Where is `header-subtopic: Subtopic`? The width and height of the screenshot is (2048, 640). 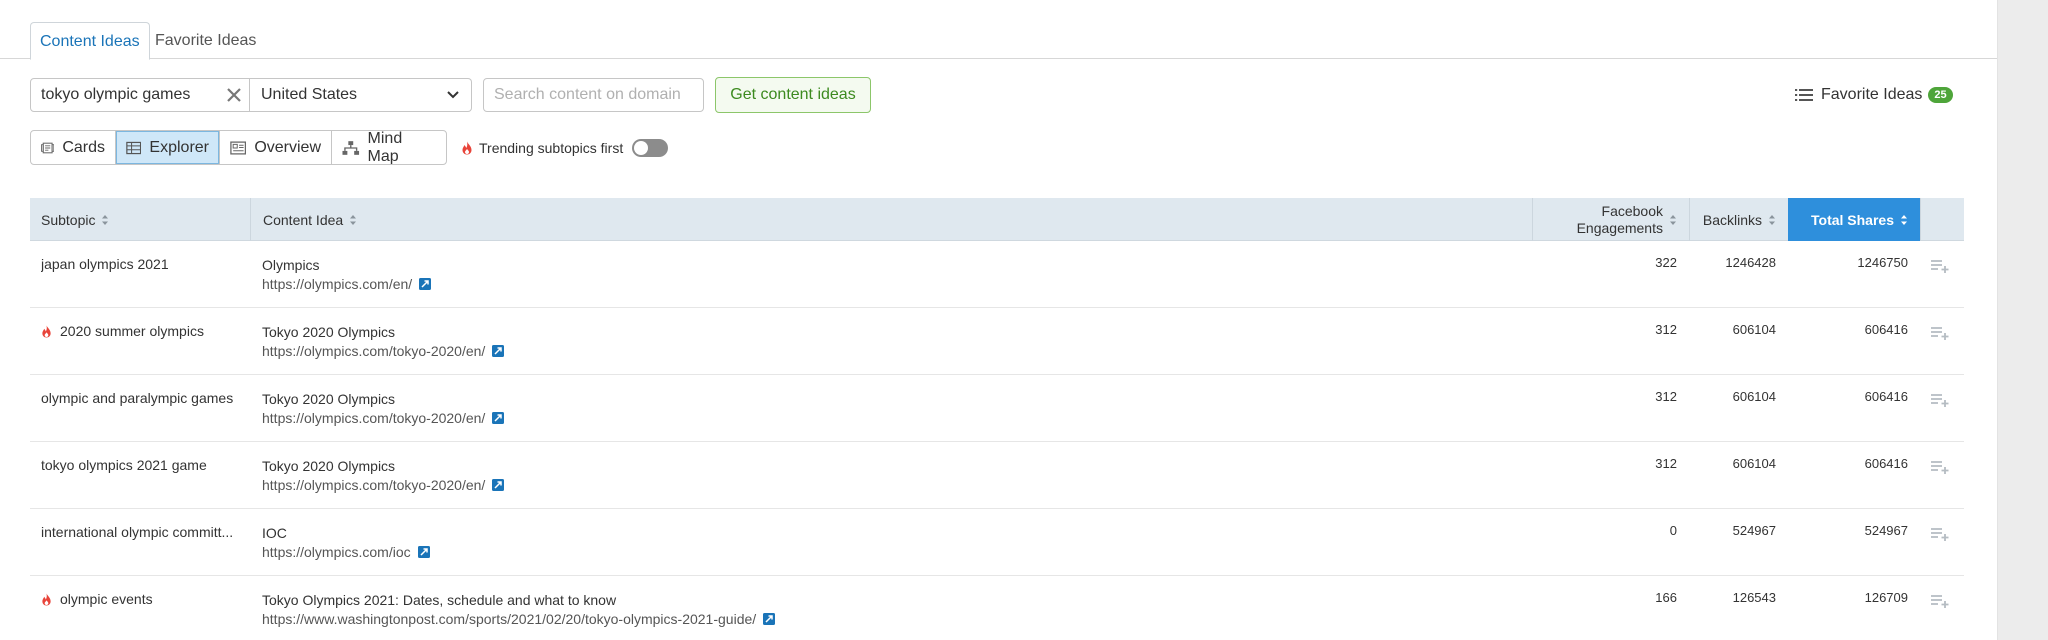
header-subtopic: Subtopic is located at coordinates (75, 219).